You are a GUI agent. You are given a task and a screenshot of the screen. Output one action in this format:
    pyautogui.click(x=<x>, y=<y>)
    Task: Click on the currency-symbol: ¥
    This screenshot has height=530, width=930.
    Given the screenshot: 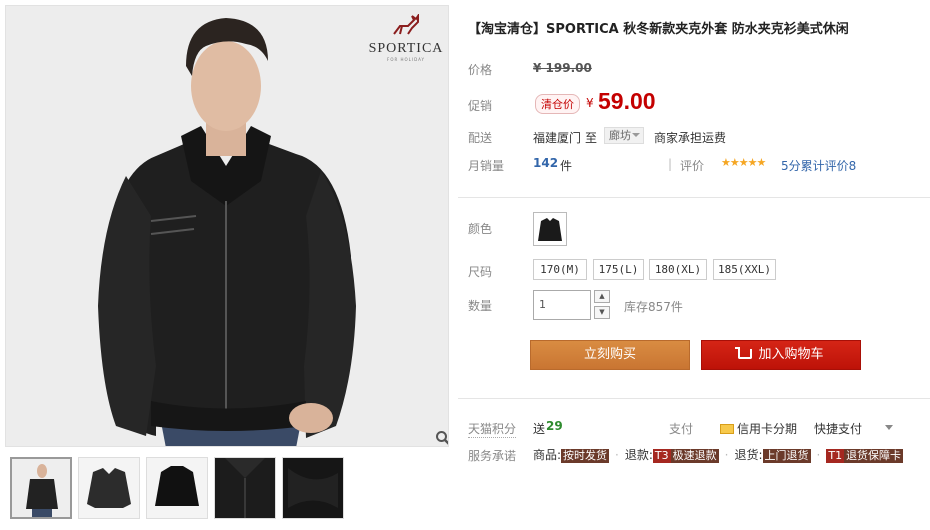 What is the action you would take?
    pyautogui.click(x=590, y=103)
    